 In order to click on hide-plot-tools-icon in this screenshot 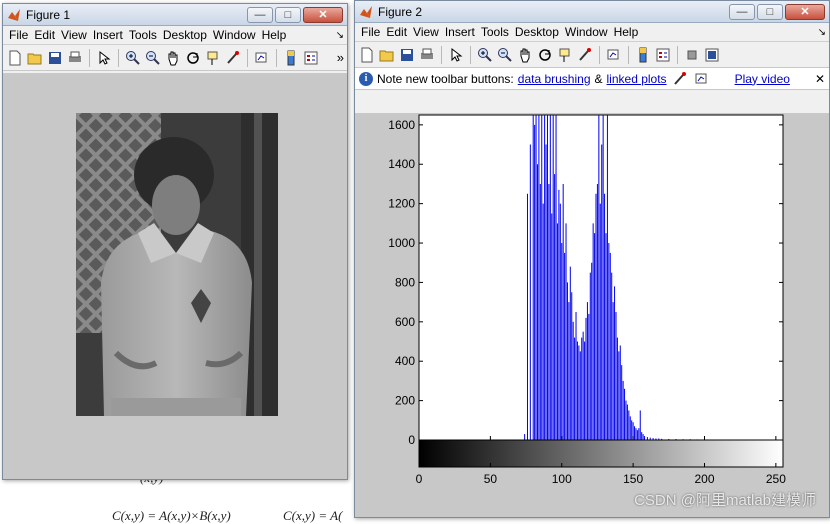, I will do `click(692, 55)`.